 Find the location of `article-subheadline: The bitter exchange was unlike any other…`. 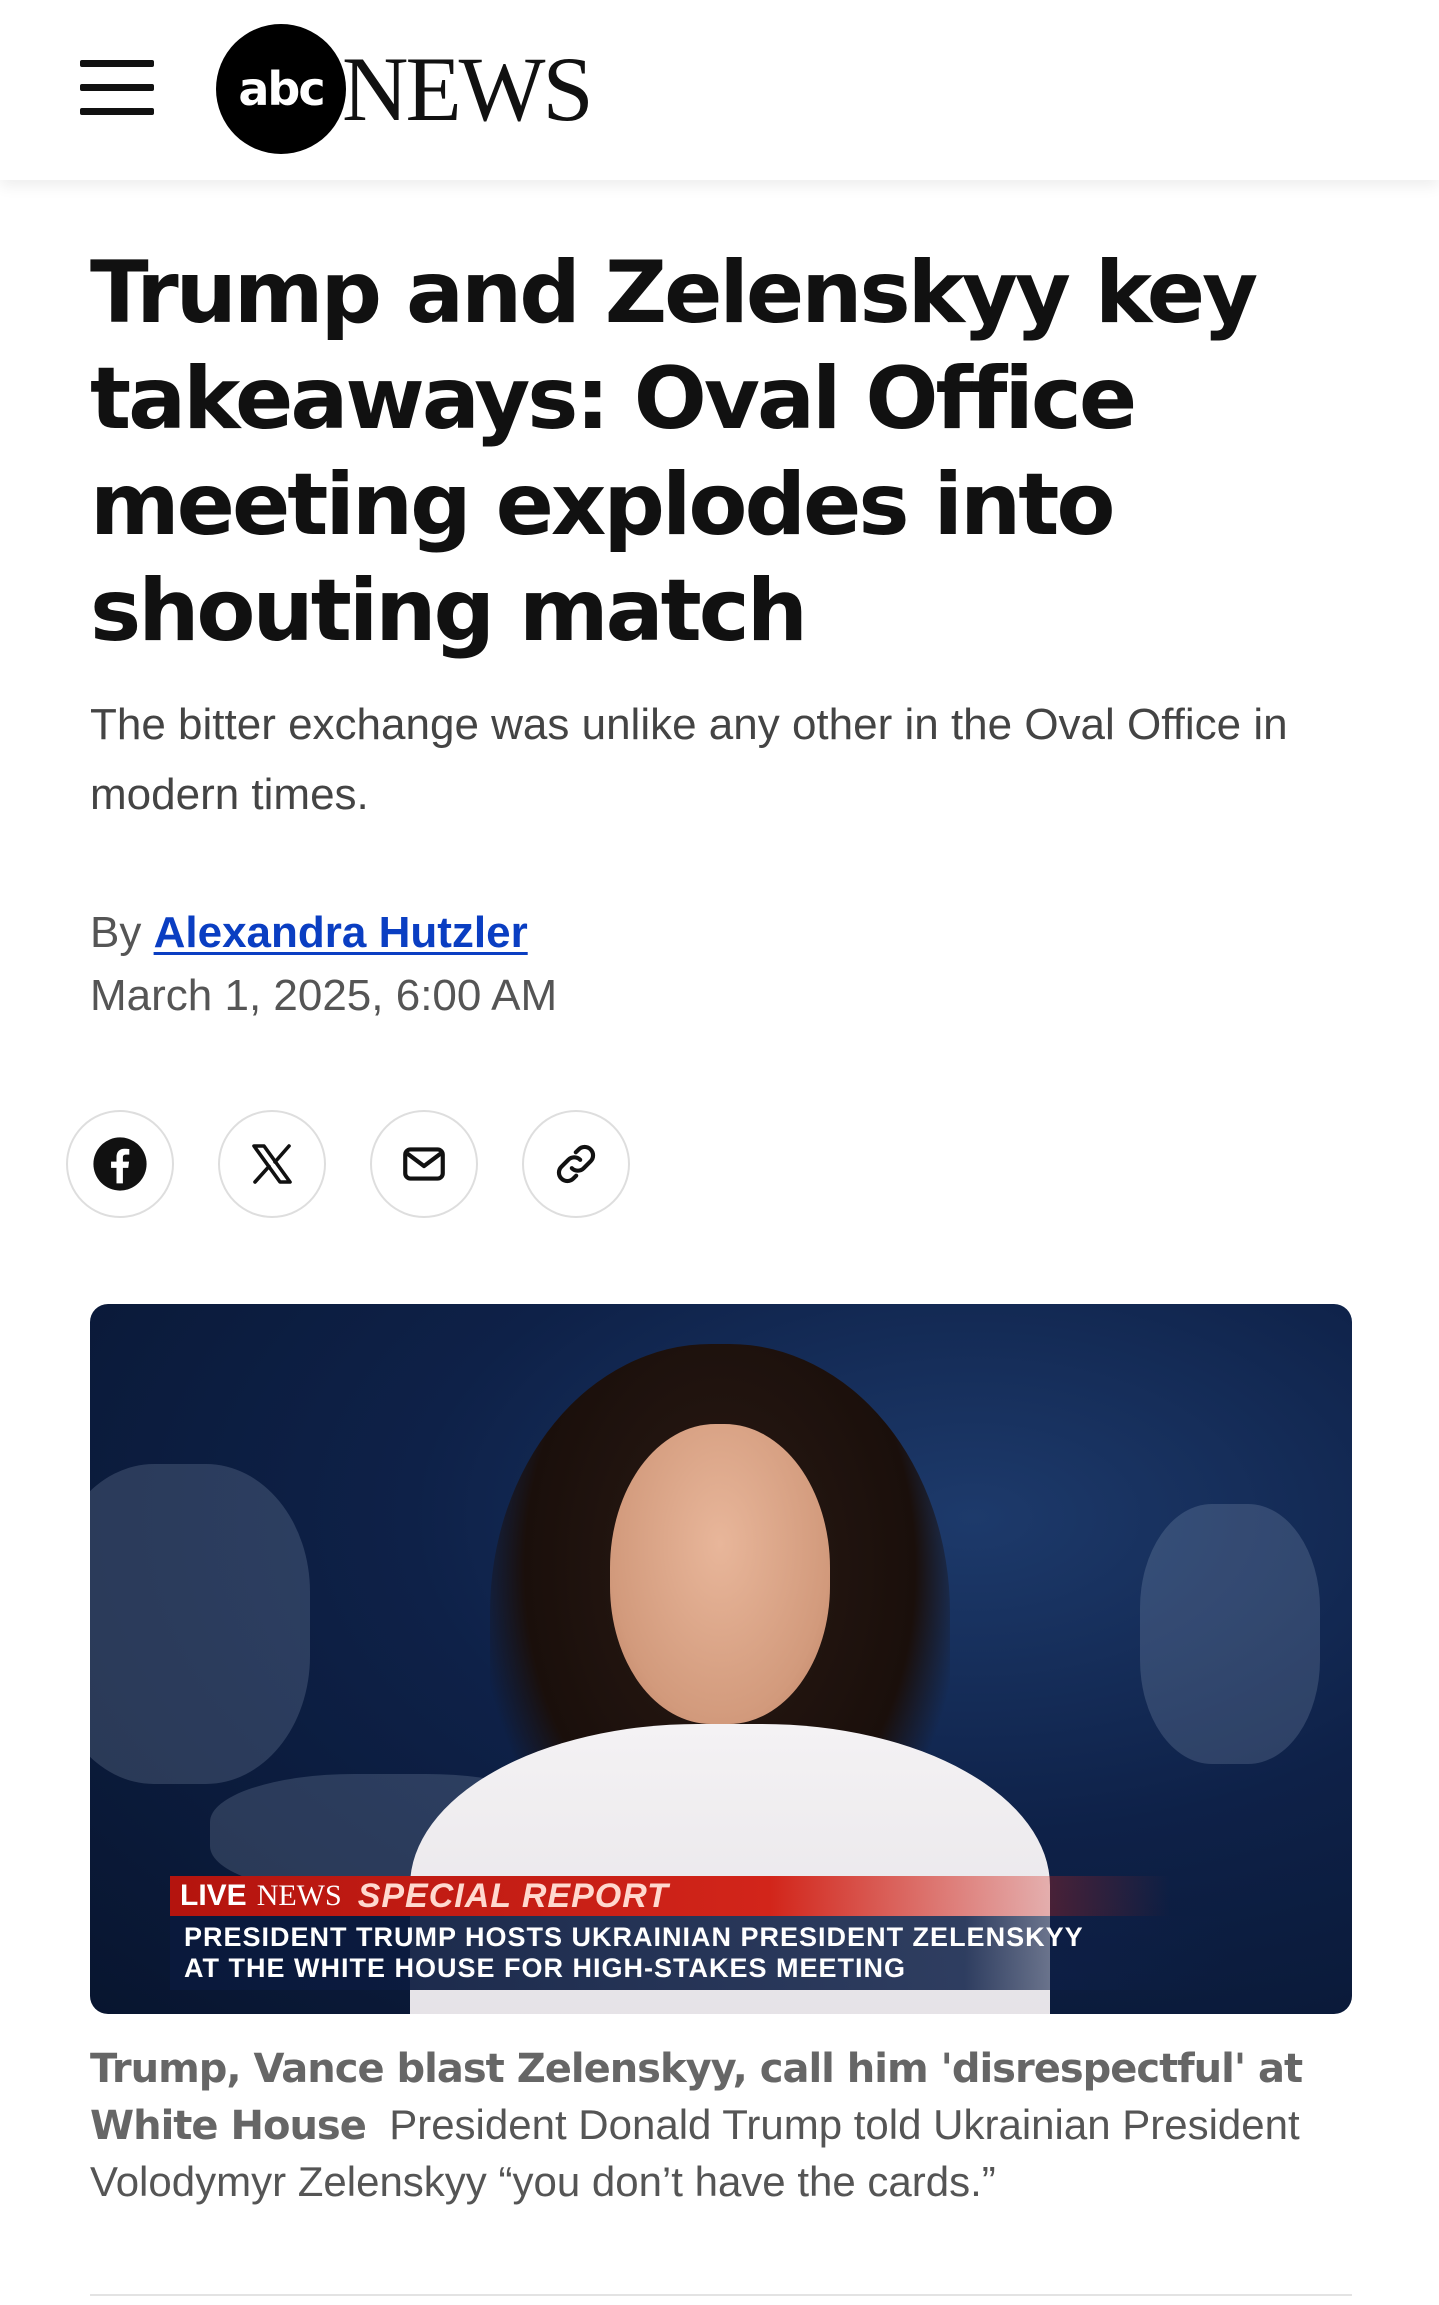

article-subheadline: The bitter exchange was unlike any other… is located at coordinates (689, 759).